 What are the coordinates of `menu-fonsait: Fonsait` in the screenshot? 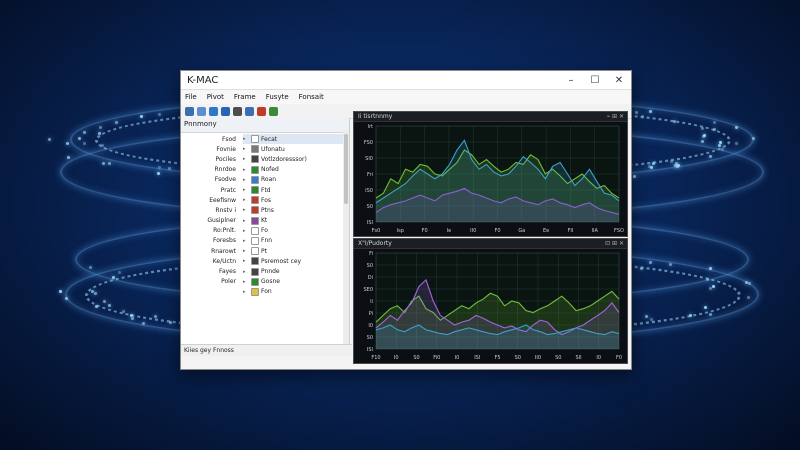 It's located at (311, 97).